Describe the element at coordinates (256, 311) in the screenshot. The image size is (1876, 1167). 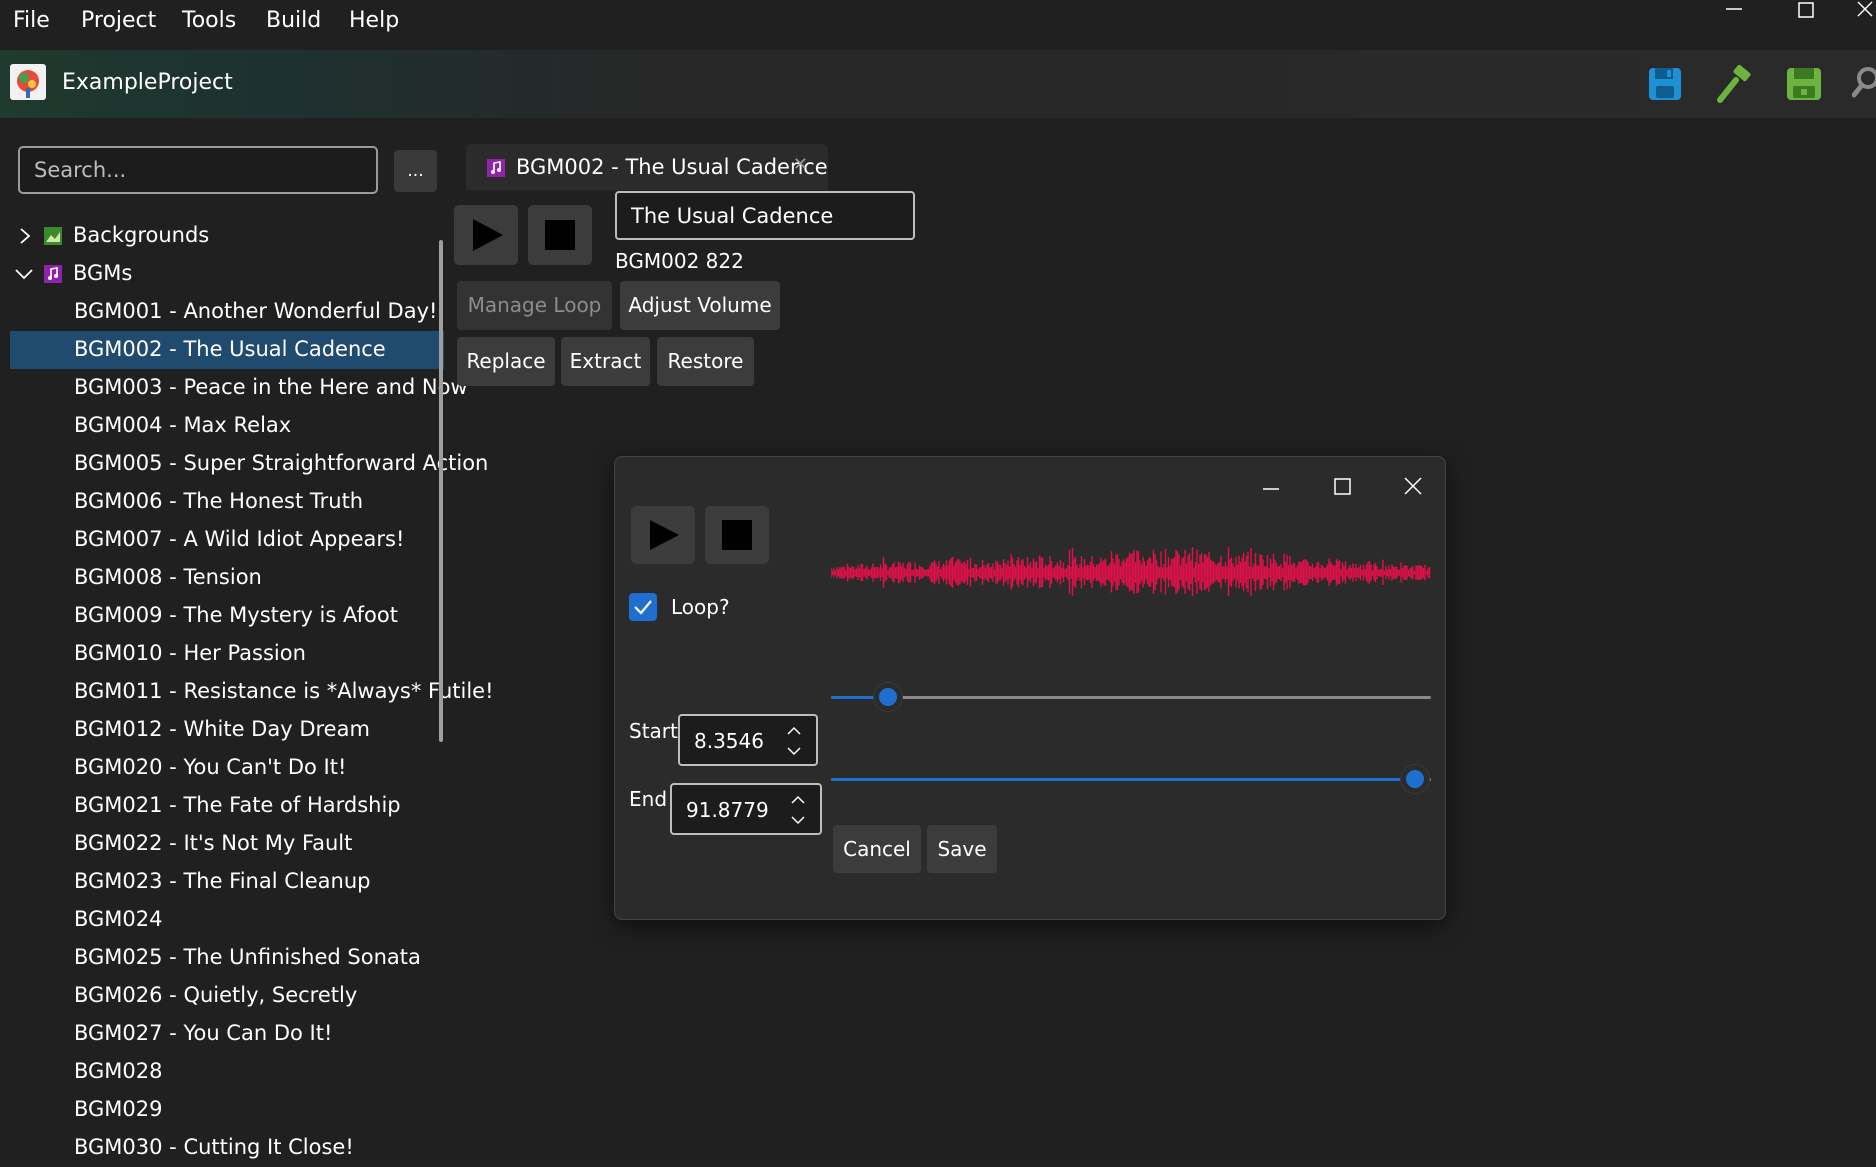
I see `list-item-label: BGM001 - Another Wonderful Day!` at that location.